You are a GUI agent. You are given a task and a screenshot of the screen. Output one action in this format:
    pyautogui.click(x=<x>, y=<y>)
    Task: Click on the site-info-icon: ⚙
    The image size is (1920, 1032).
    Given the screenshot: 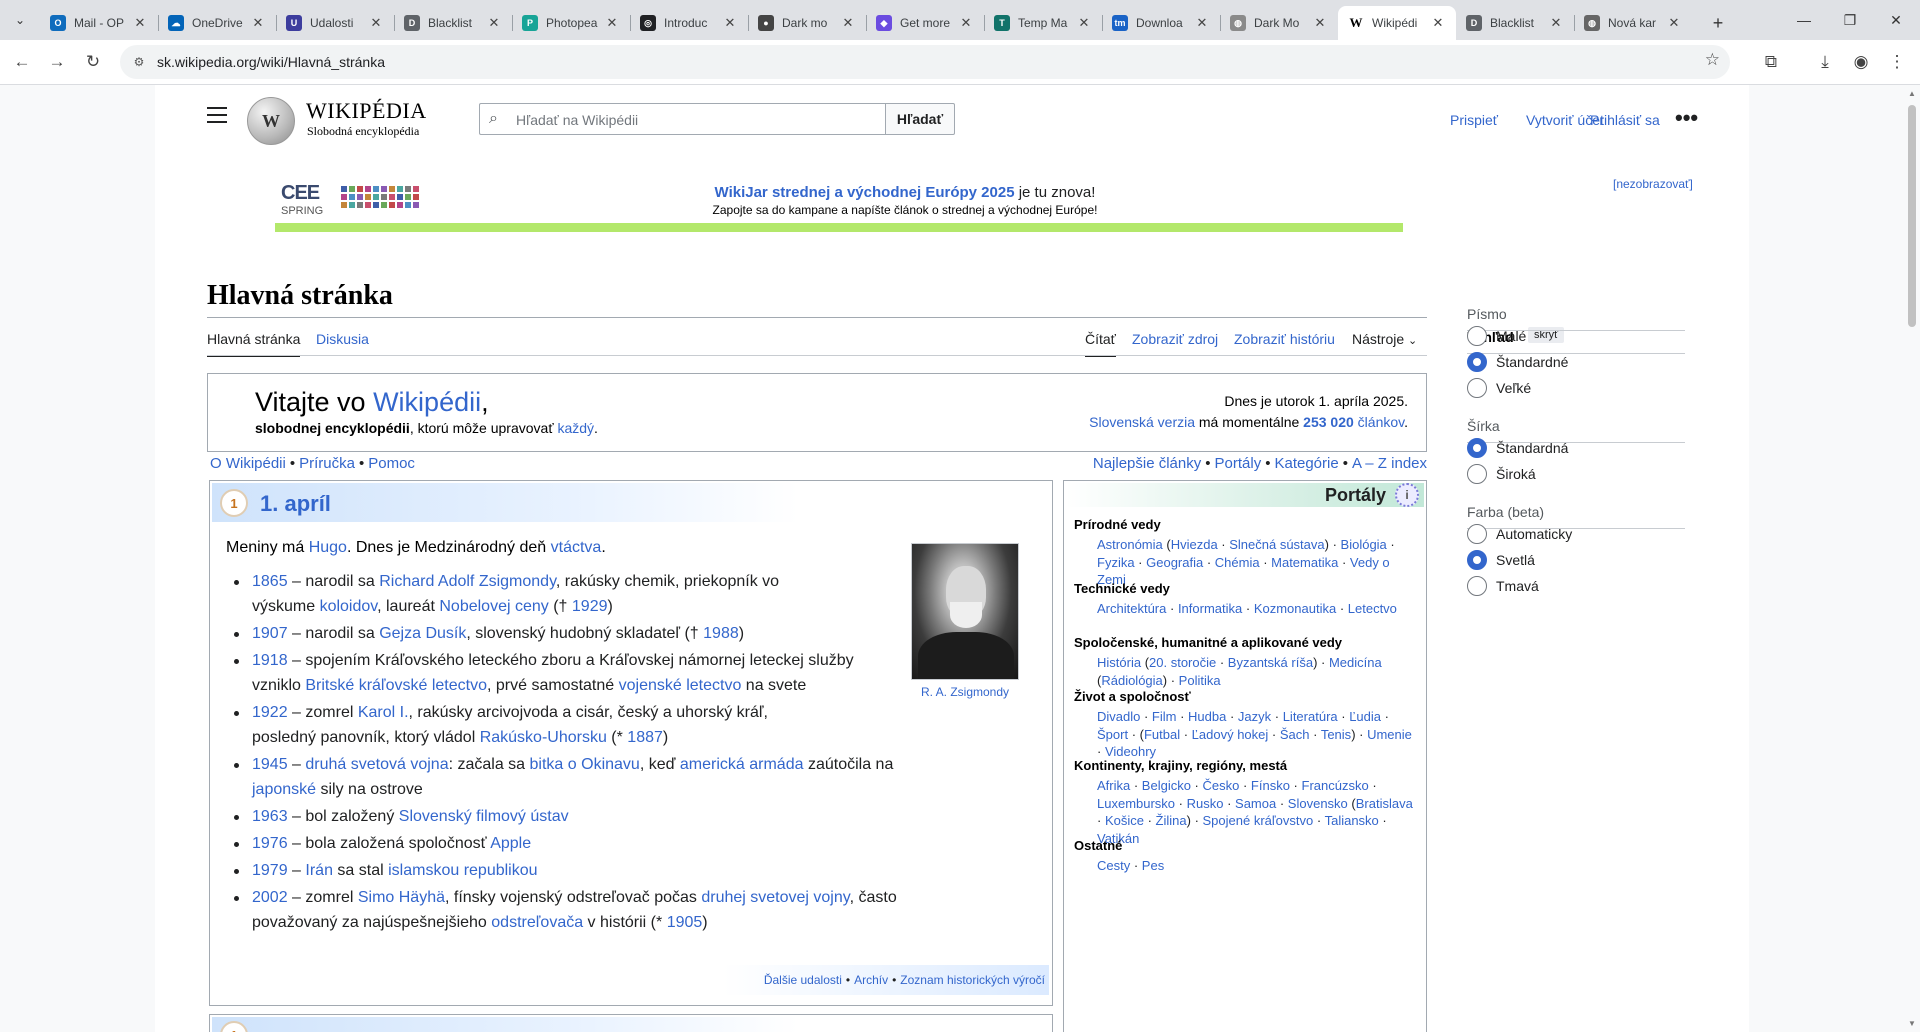 What is the action you would take?
    pyautogui.click(x=139, y=62)
    